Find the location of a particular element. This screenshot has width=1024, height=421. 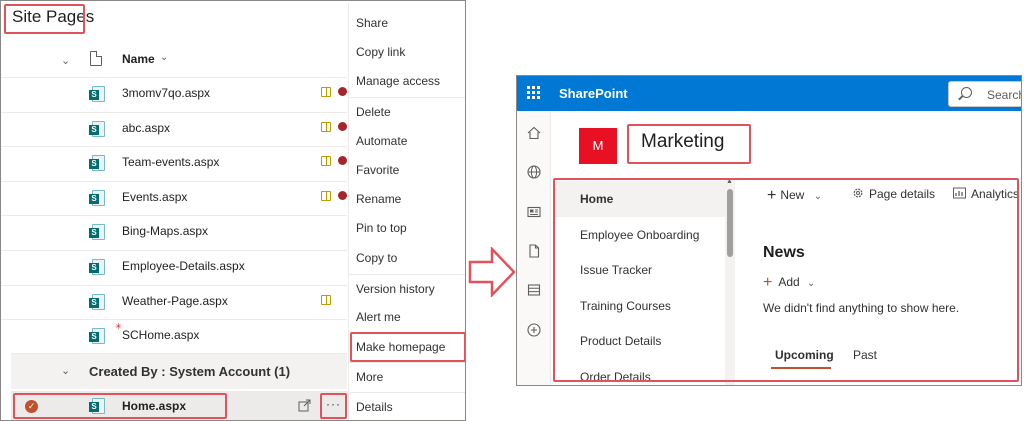

analytics-label: Analytics is located at coordinates (995, 194).